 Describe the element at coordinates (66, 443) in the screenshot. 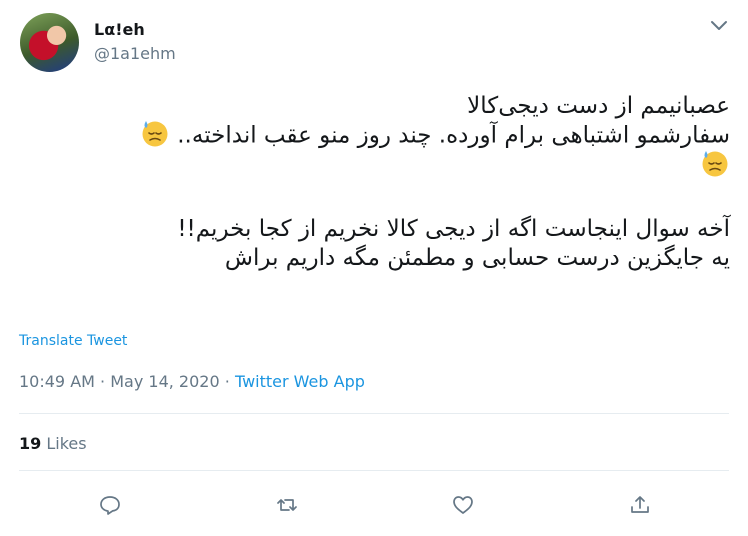

I see `likes-label: Likes` at that location.